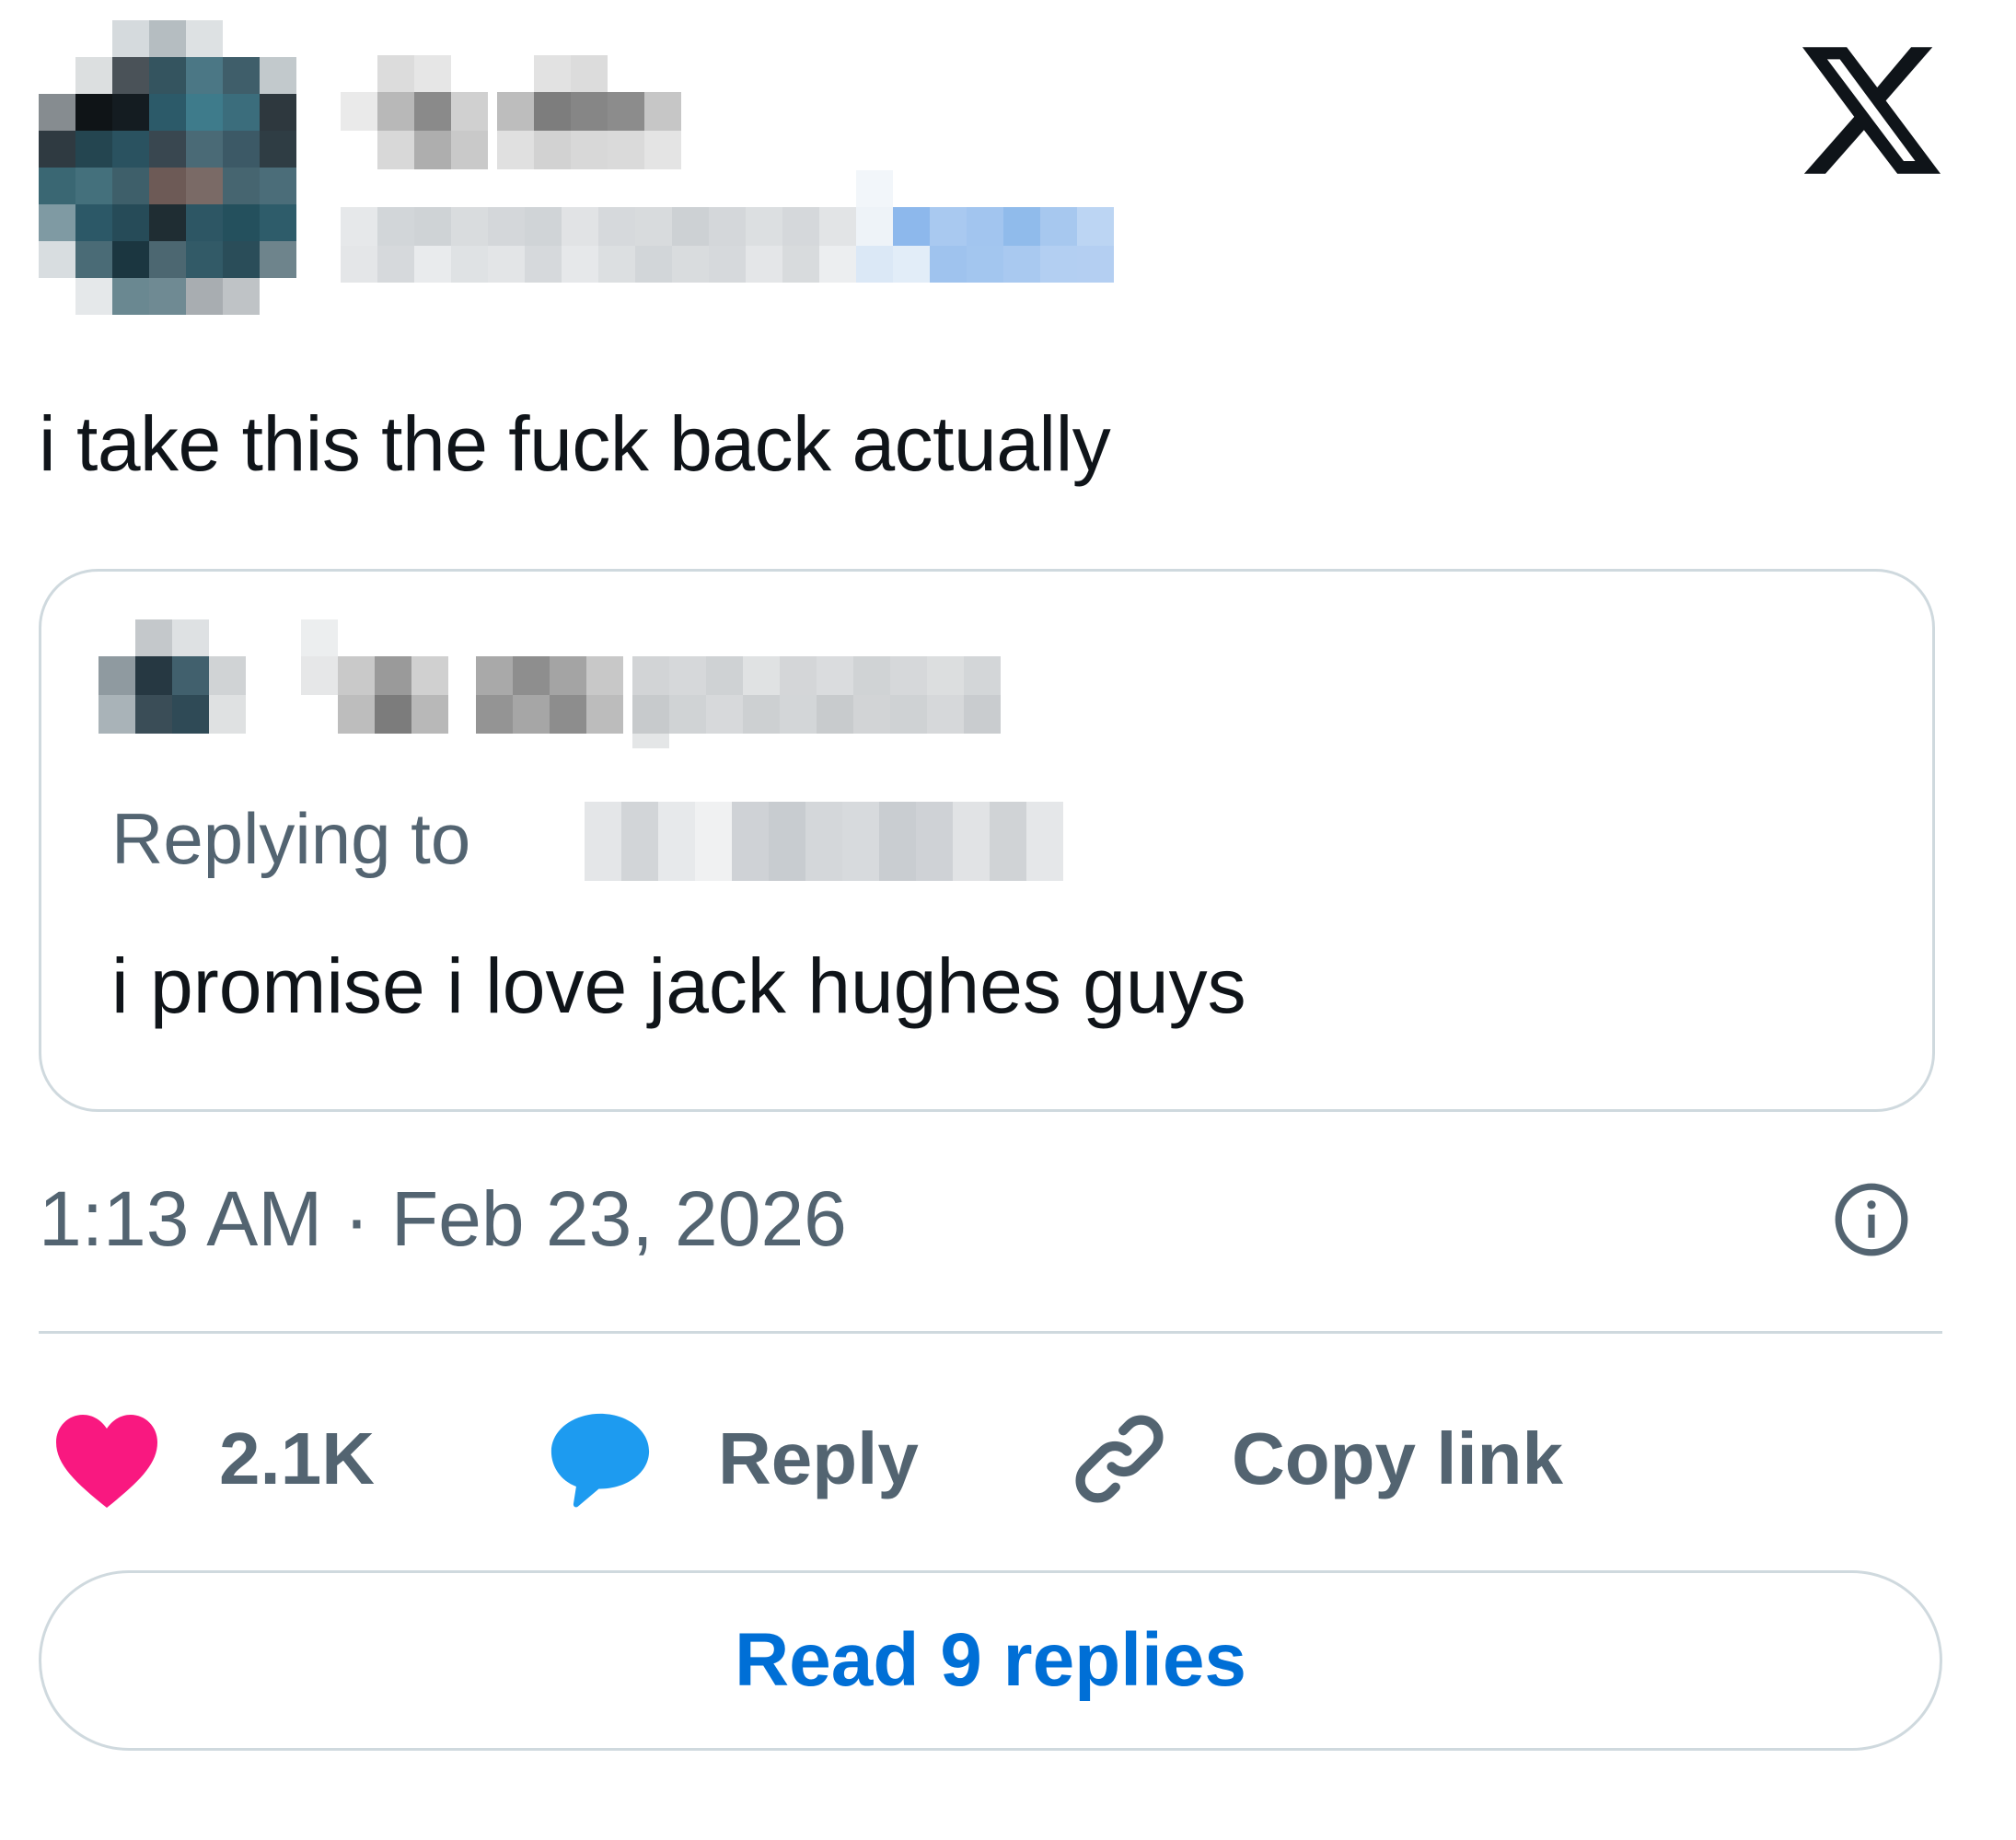 The width and height of the screenshot is (2016, 1840). Describe the element at coordinates (833, 226) in the screenshot. I see `author-handle-redacted` at that location.